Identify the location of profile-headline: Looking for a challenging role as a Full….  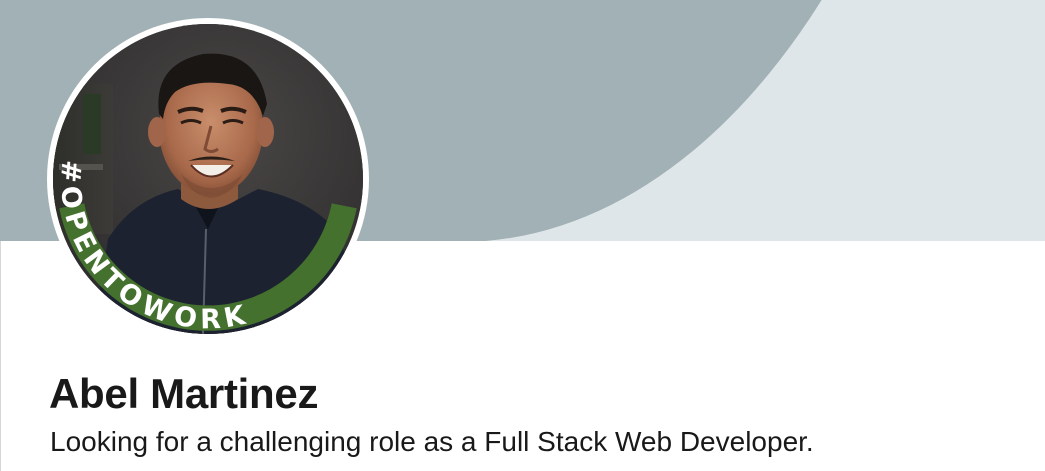
(432, 441).